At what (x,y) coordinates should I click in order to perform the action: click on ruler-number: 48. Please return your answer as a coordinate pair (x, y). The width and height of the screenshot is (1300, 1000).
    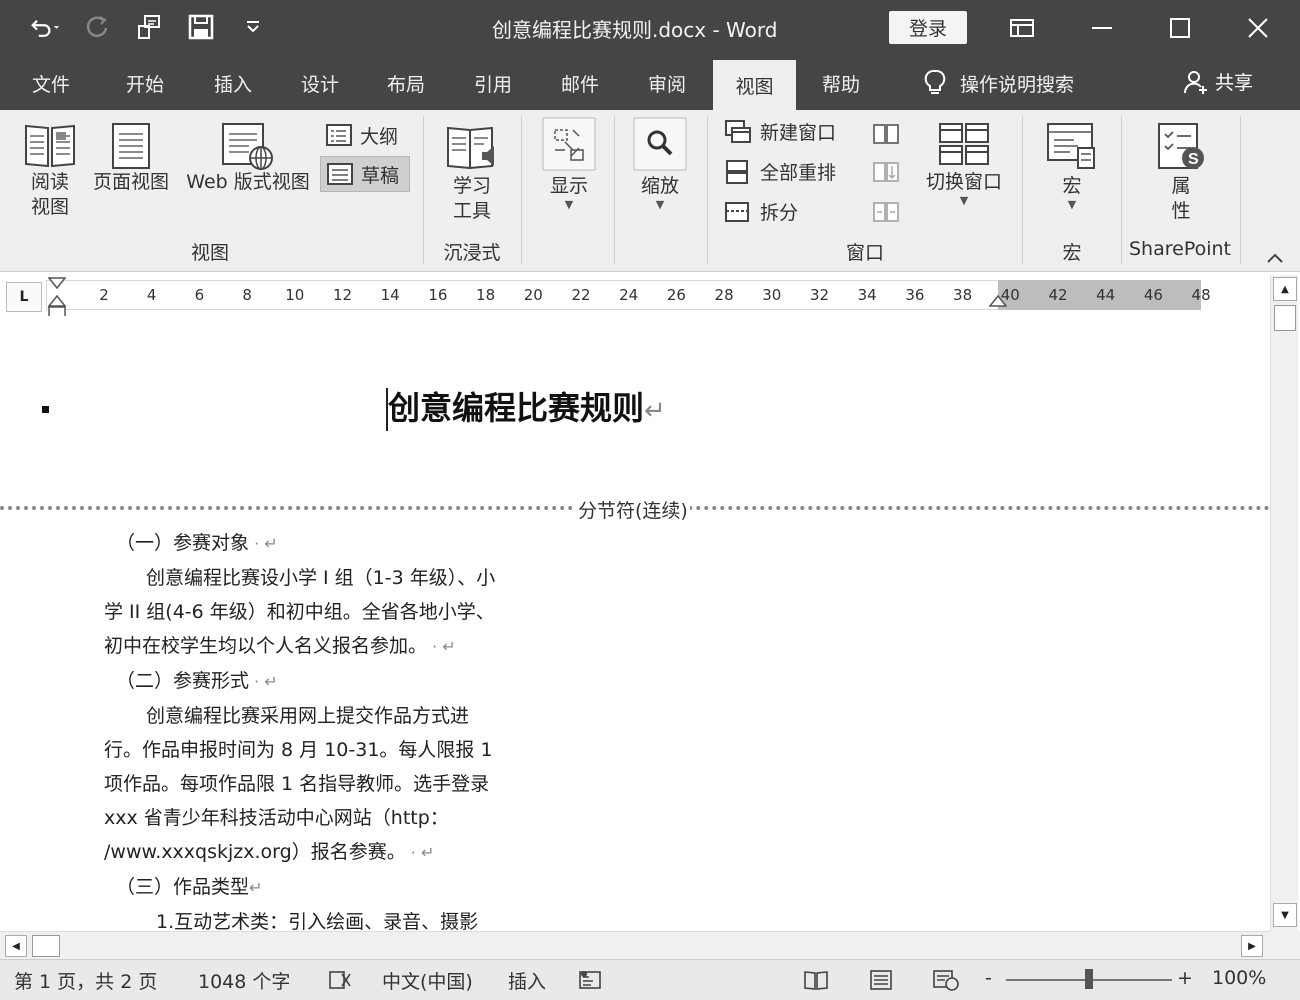
    Looking at the image, I should click on (1201, 295).